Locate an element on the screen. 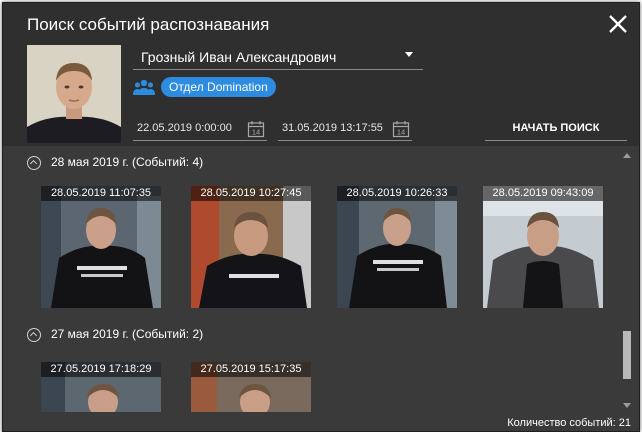 The image size is (642, 432). event-time: 28.05.2019 11:07:35 is located at coordinates (101, 193).